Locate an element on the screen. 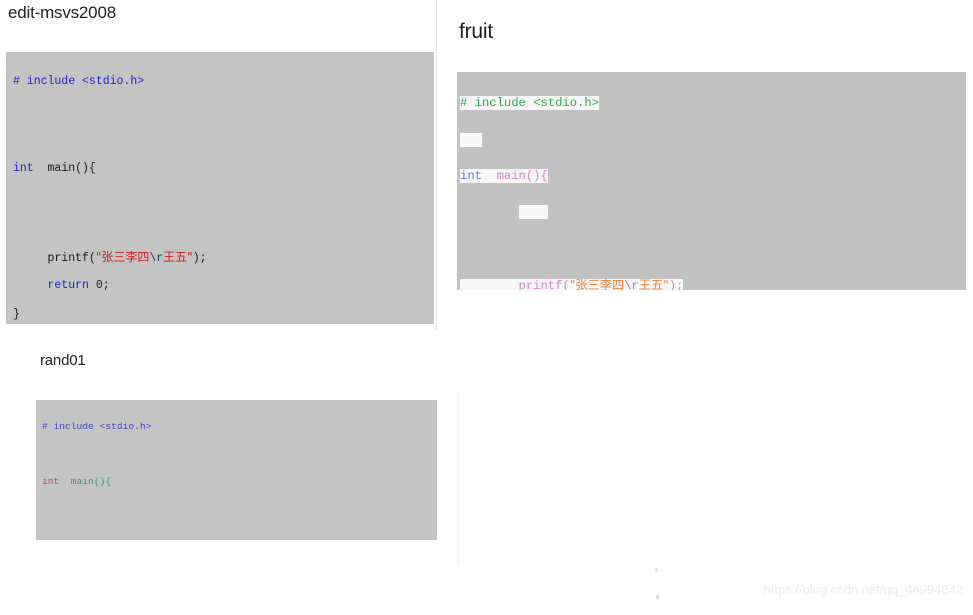  closing-brace: } is located at coordinates (16, 315).